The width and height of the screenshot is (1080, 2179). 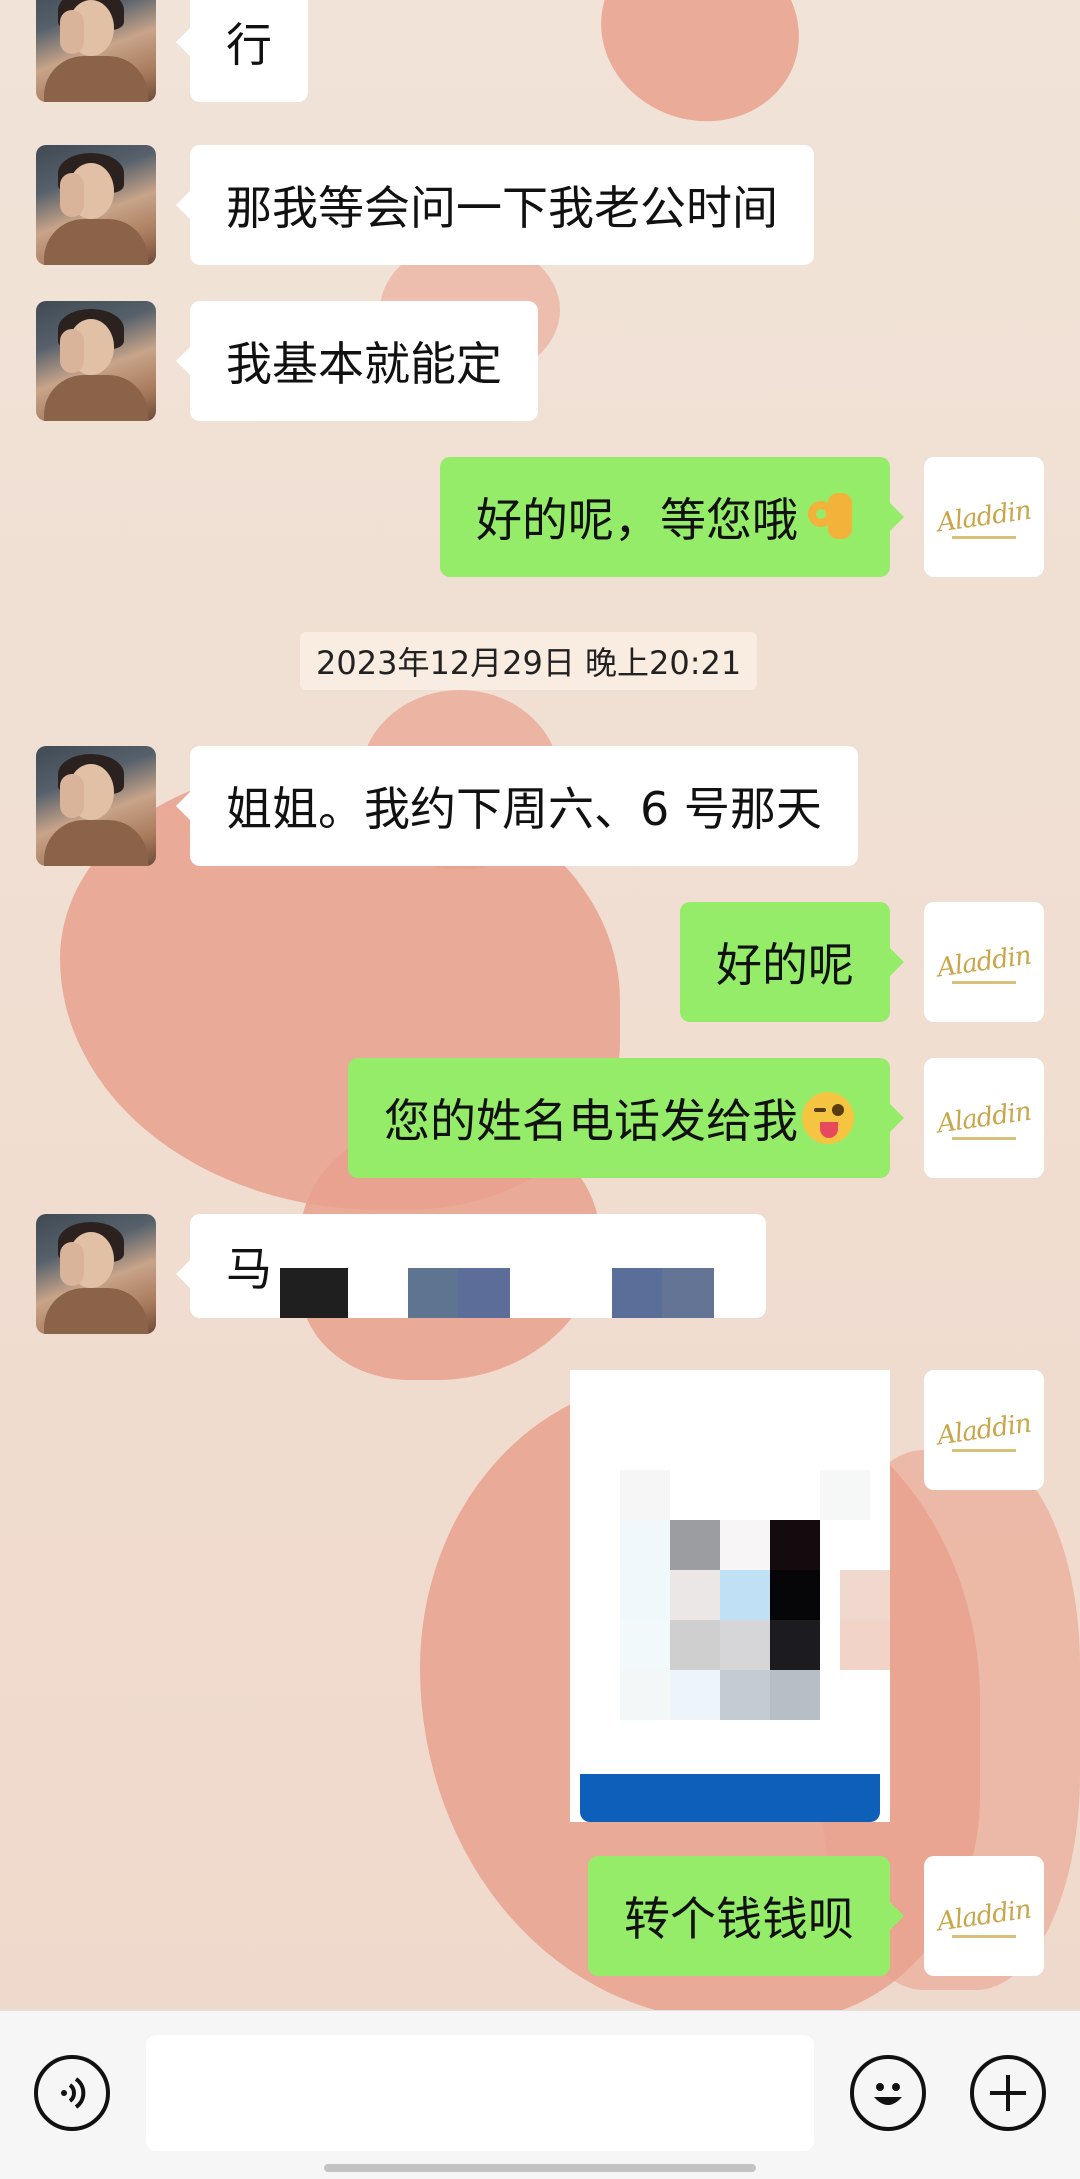 I want to click on message-bubble-self: 好的呢，等您哦, so click(x=672, y=517).